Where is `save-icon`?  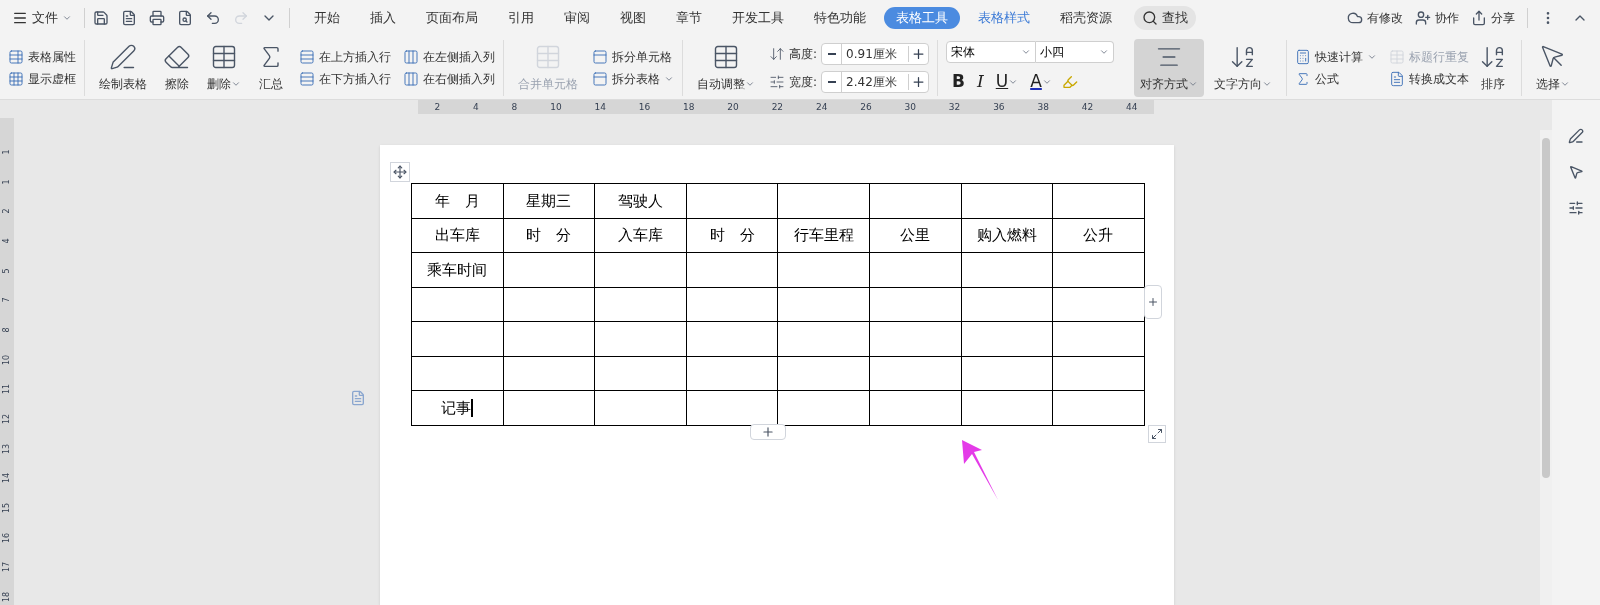
save-icon is located at coordinates (101, 18).